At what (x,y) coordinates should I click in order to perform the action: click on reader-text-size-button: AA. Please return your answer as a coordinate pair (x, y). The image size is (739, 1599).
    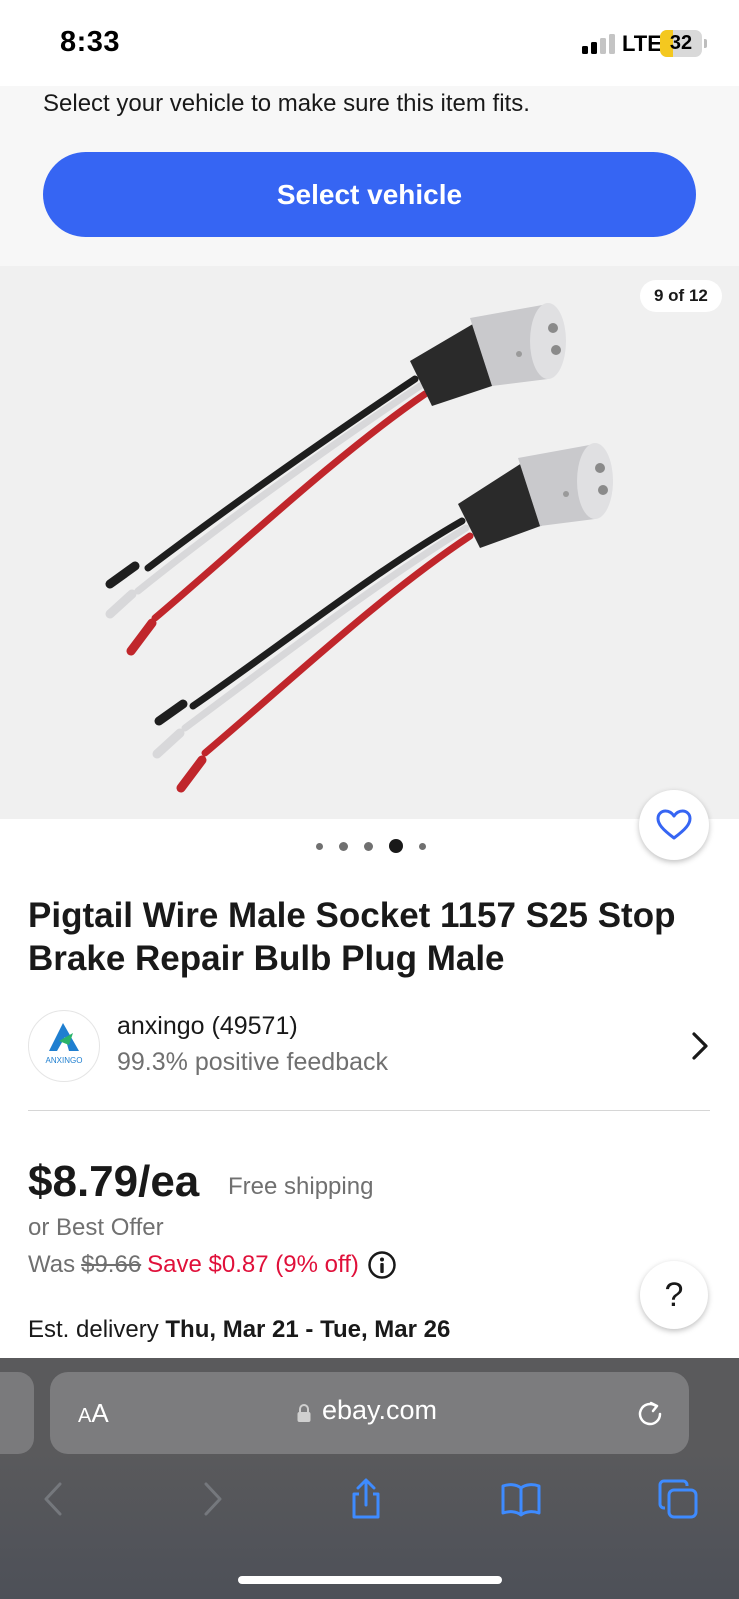
    Looking at the image, I should click on (93, 1413).